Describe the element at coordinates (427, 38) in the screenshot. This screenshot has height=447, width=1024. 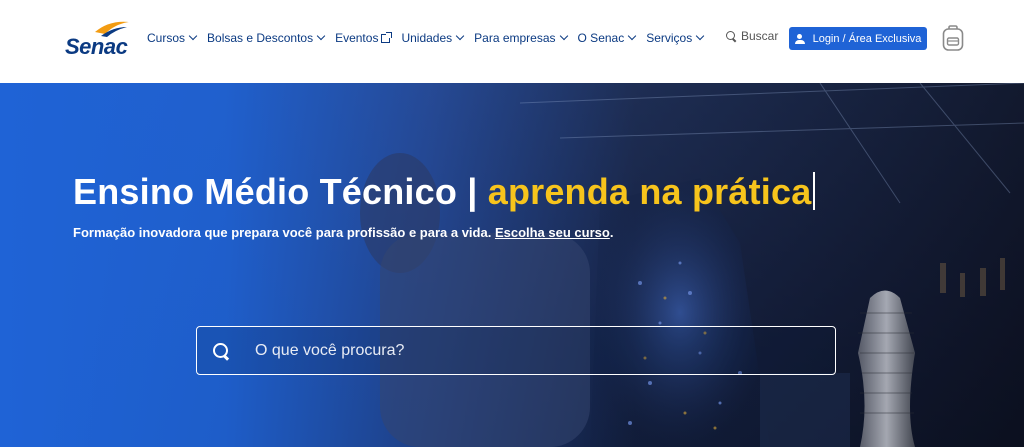
I see `nav-item-label: Unidades` at that location.